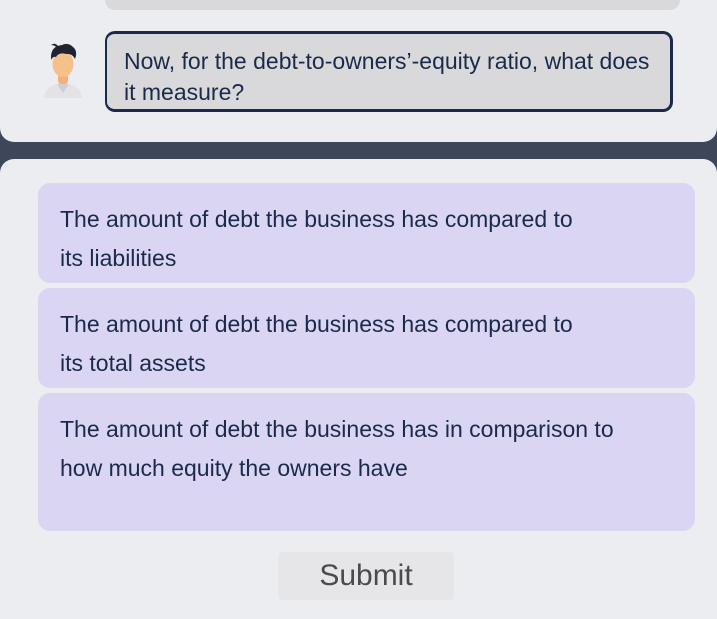 The height and width of the screenshot is (619, 717). Describe the element at coordinates (392, 5) in the screenshot. I see `previous-message-bubble` at that location.